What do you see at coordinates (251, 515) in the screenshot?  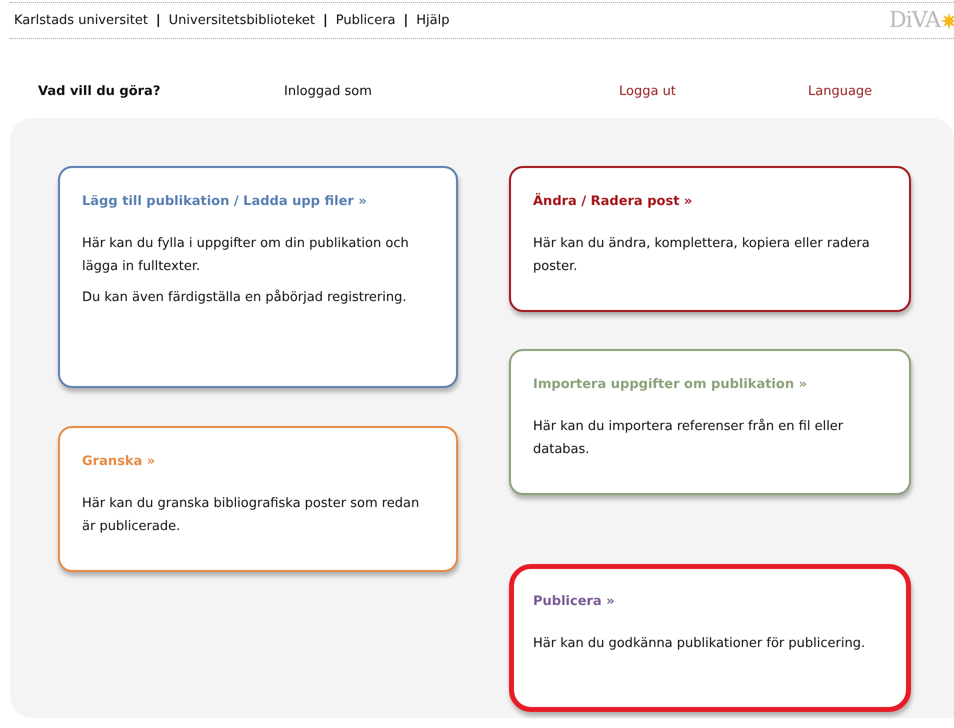 I see `card-description: Här kan du granska bibliografiska poster som redan är publicerade.` at bounding box center [251, 515].